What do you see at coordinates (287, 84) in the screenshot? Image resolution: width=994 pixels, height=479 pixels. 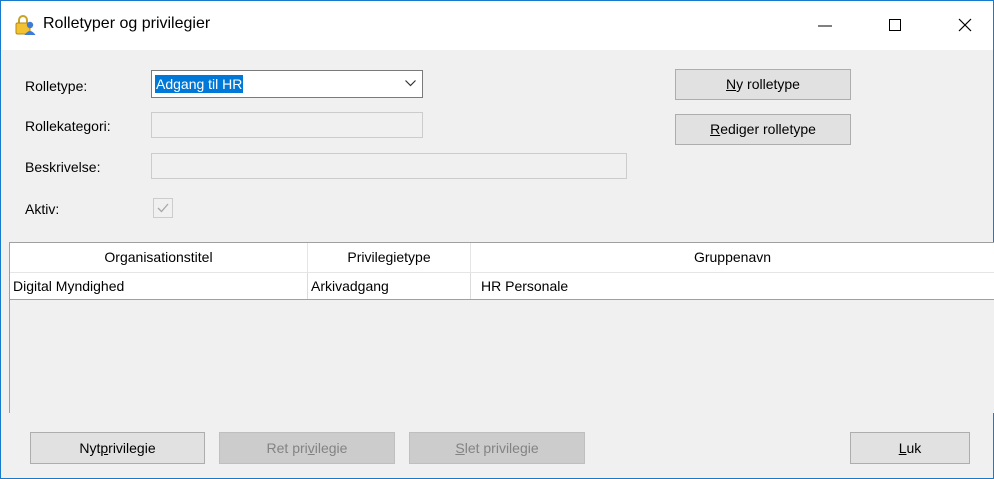 I see `rolletype-dropdown: Adgang til HR` at bounding box center [287, 84].